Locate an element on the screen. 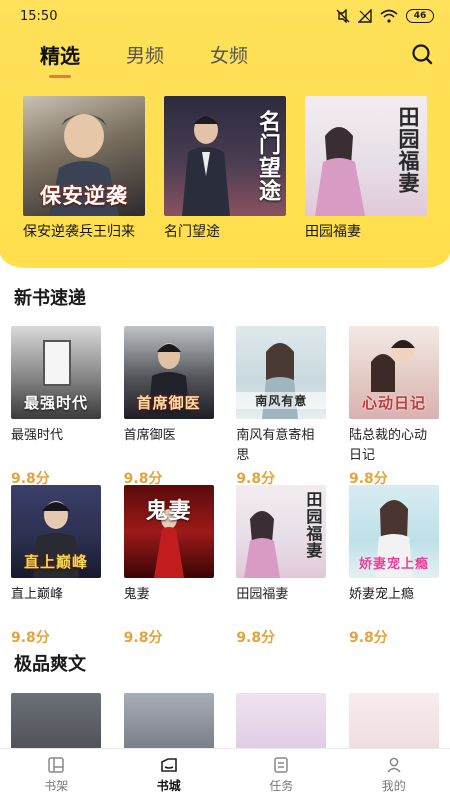 The image size is (450, 800). tab-female: 女频 is located at coordinates (229, 54).